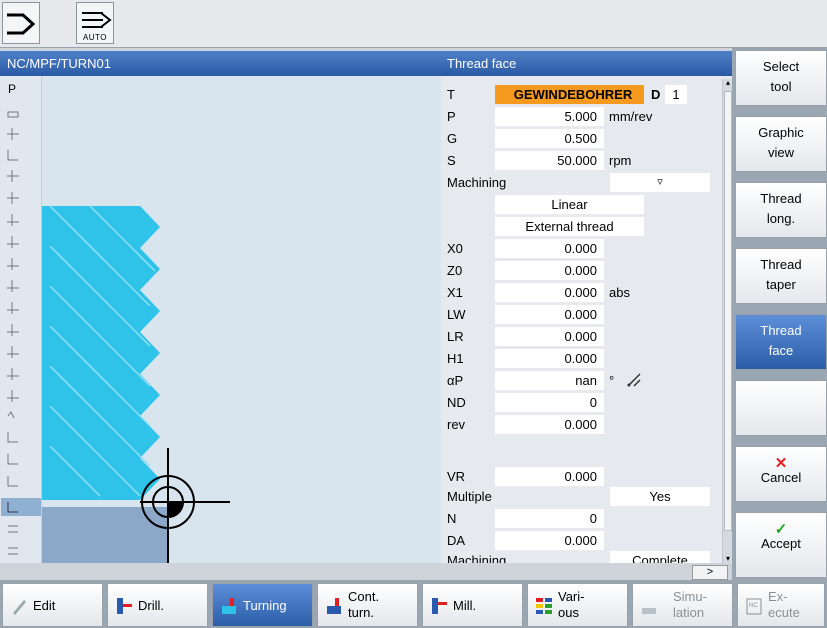 This screenshot has height=628, width=827. I want to click on param-field: 0.500, so click(549, 138).